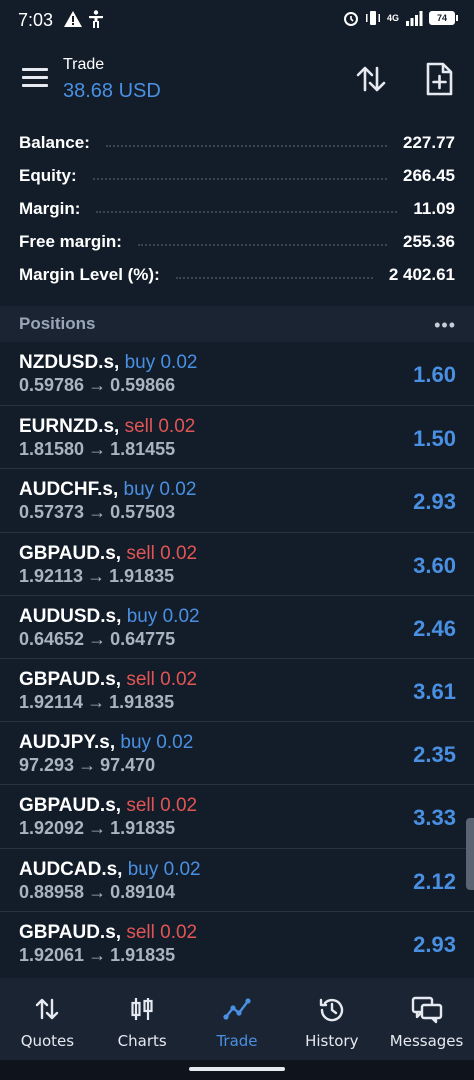  I want to click on position-profit: 2.93, so click(434, 502).